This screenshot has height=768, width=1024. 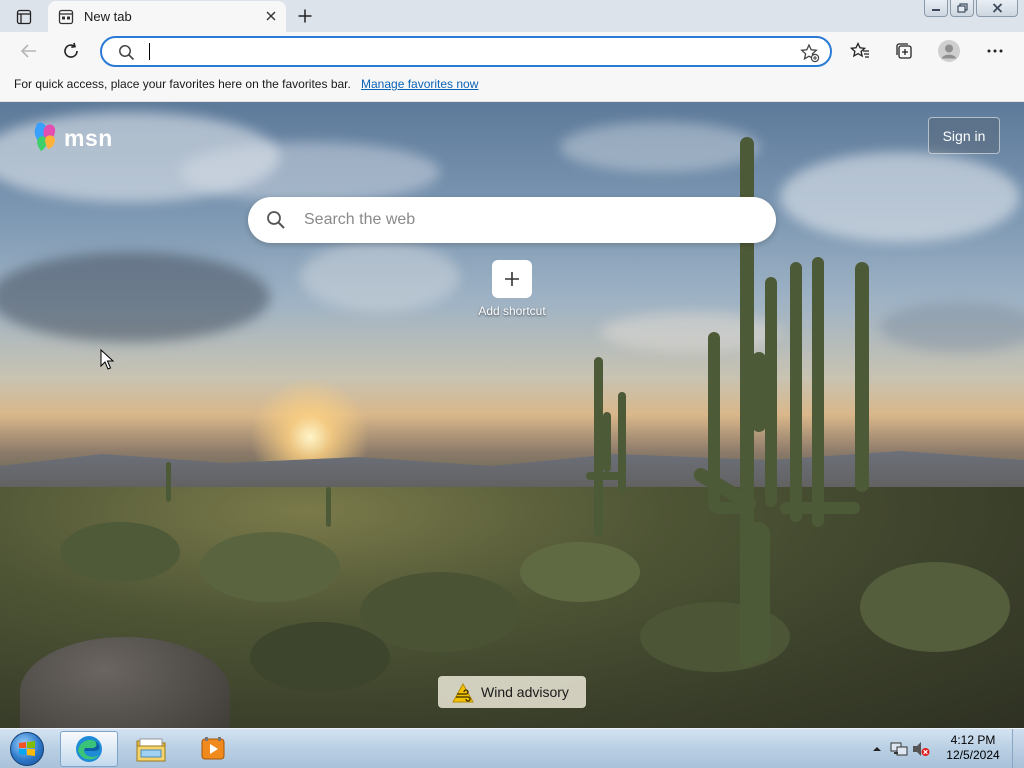 What do you see at coordinates (964, 135) in the screenshot?
I see `sign-in-button: Sign in` at bounding box center [964, 135].